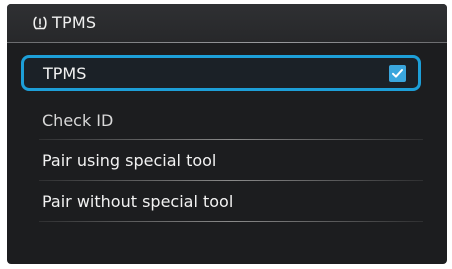 The image size is (452, 269). Describe the element at coordinates (78, 120) in the screenshot. I see `menu-item-label: Check ID` at that location.